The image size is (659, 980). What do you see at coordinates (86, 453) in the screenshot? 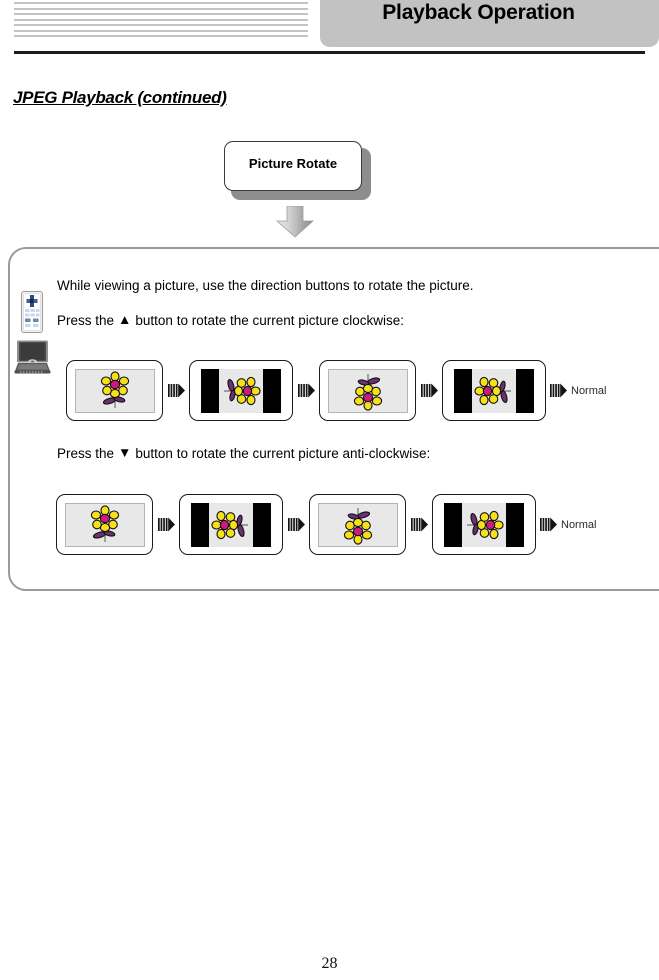
I see `instruction-anticlockwise-prefix: Press the` at bounding box center [86, 453].